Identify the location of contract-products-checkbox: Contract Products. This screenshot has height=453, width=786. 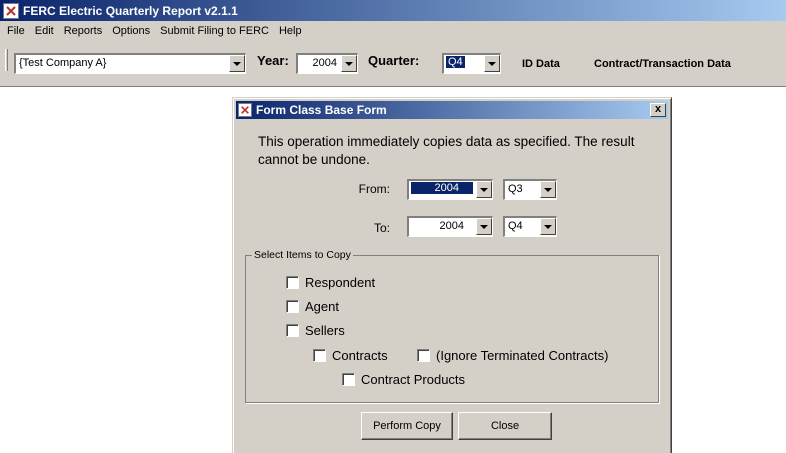
(403, 379).